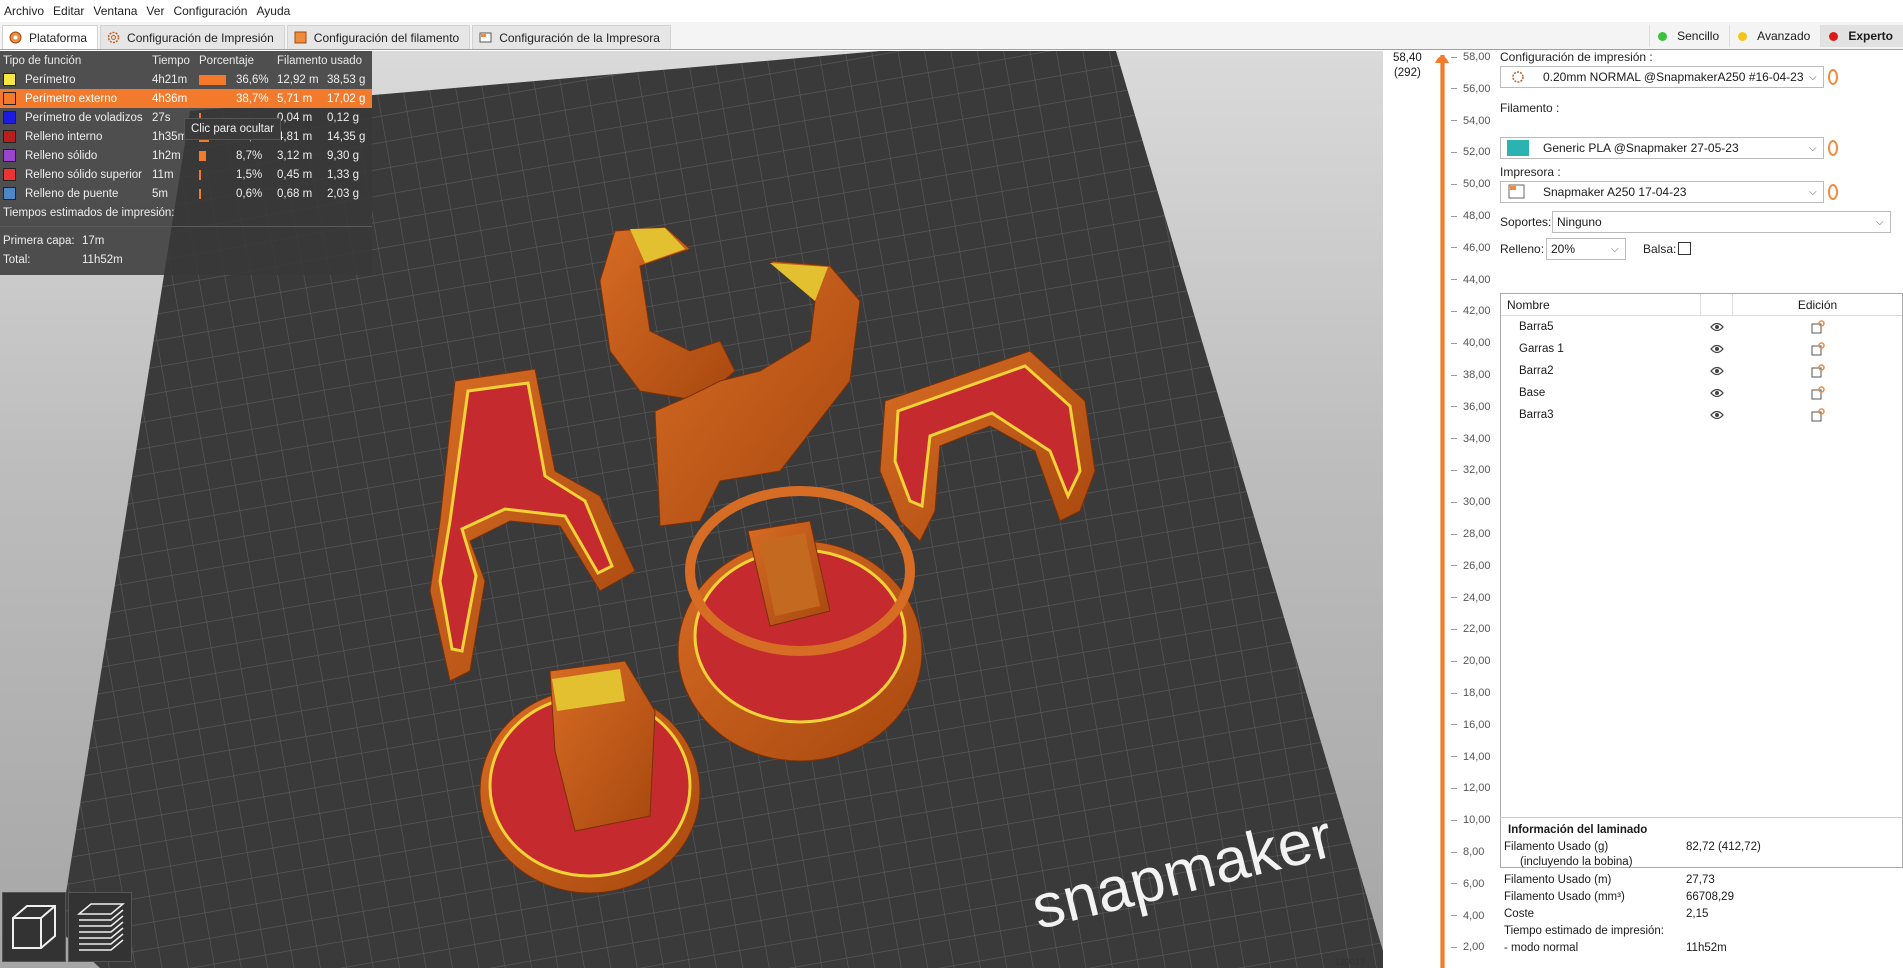 Image resolution: width=1903 pixels, height=968 pixels. Describe the element at coordinates (1471, 248) in the screenshot. I see `layer-tick: 46,00` at that location.